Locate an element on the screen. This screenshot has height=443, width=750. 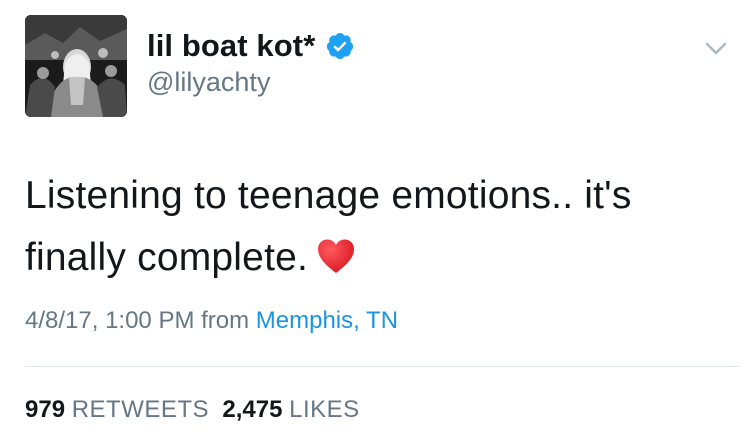
tweet-meta: 4/8/17, 1:00 PM from Memphis, TN is located at coordinates (211, 321).